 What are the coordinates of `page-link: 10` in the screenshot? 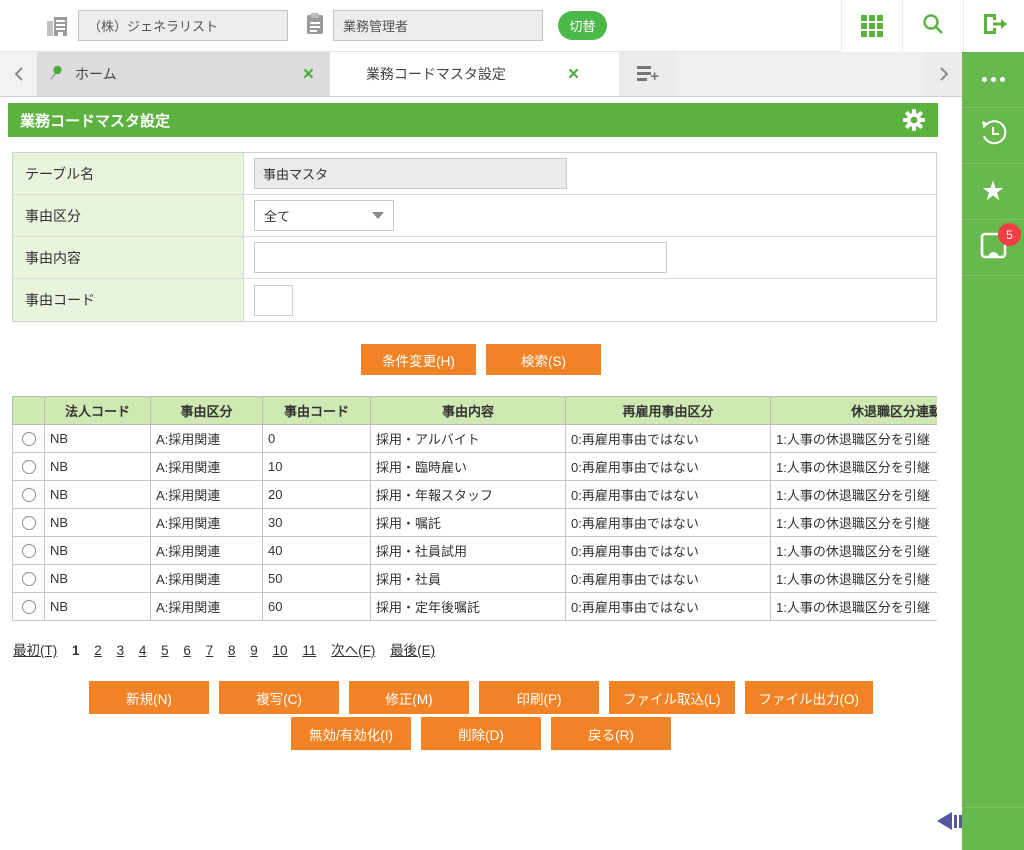 It's located at (280, 650).